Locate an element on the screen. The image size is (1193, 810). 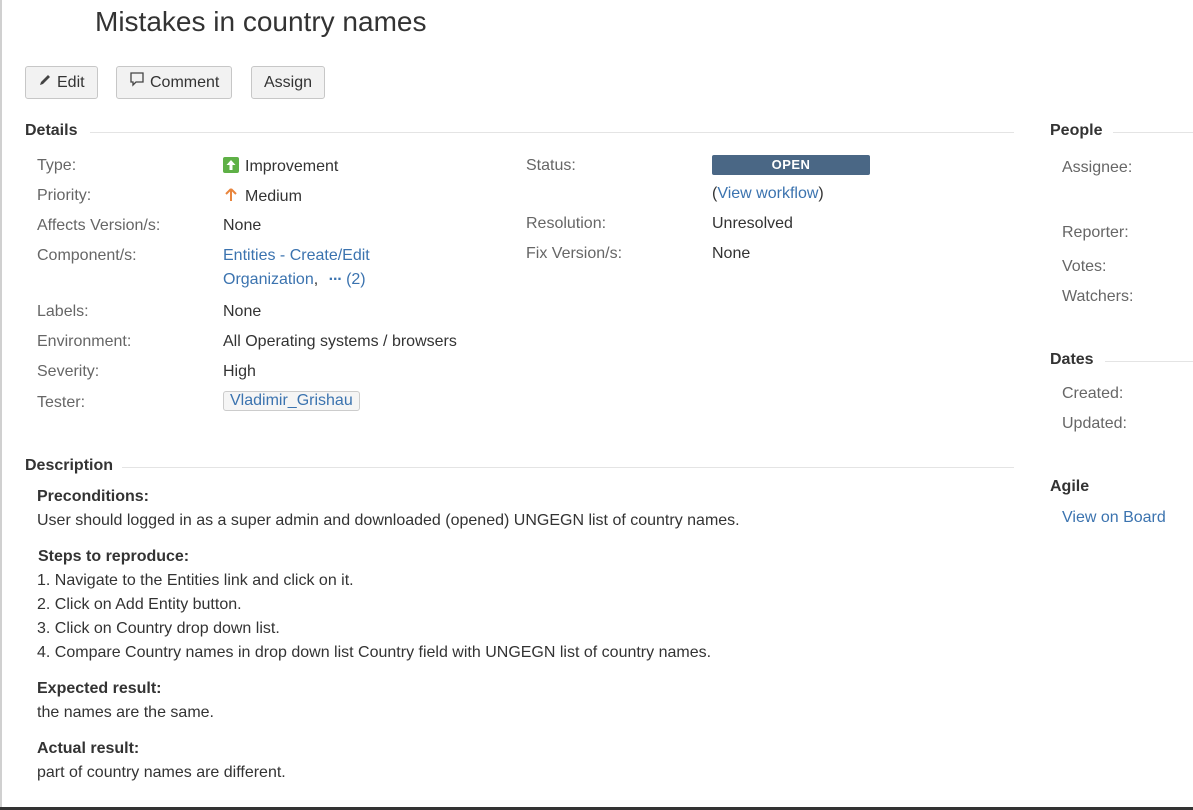
created-label: Created: is located at coordinates (1093, 393).